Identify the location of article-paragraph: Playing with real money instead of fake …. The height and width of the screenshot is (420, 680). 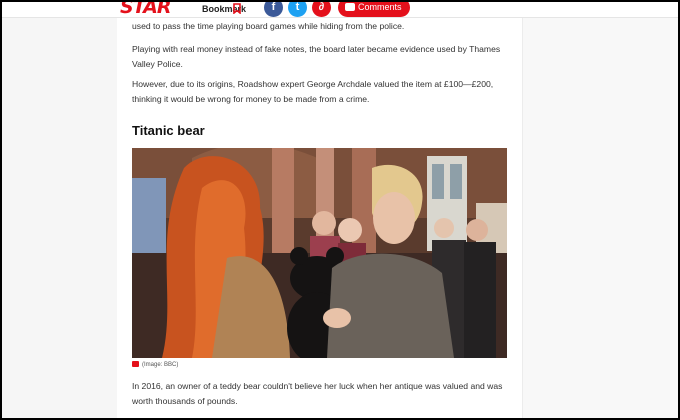
(316, 56).